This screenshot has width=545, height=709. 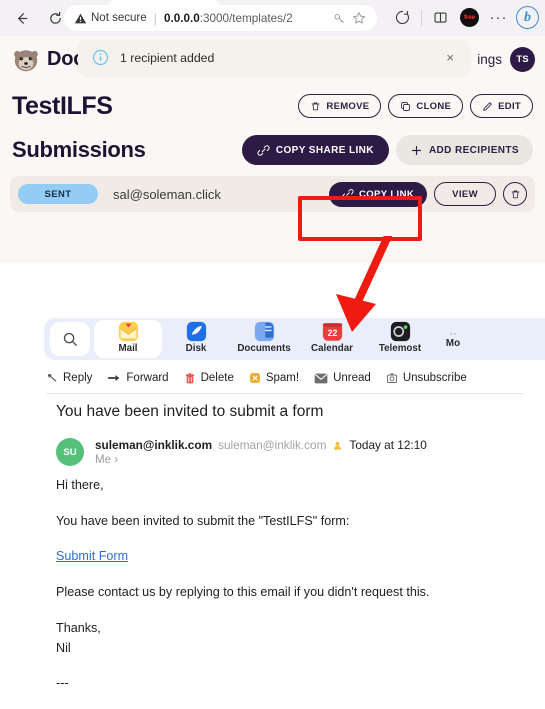 I want to click on remove-button-label: REMOVE, so click(x=348, y=106).